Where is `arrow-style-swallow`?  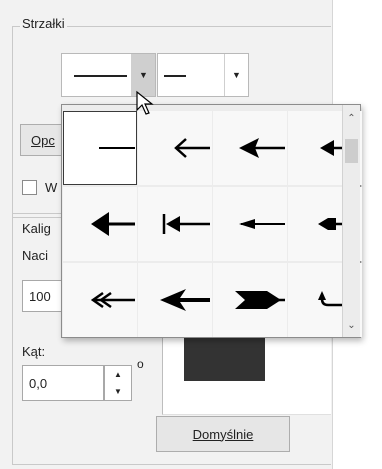 arrow-style-swallow is located at coordinates (175, 300).